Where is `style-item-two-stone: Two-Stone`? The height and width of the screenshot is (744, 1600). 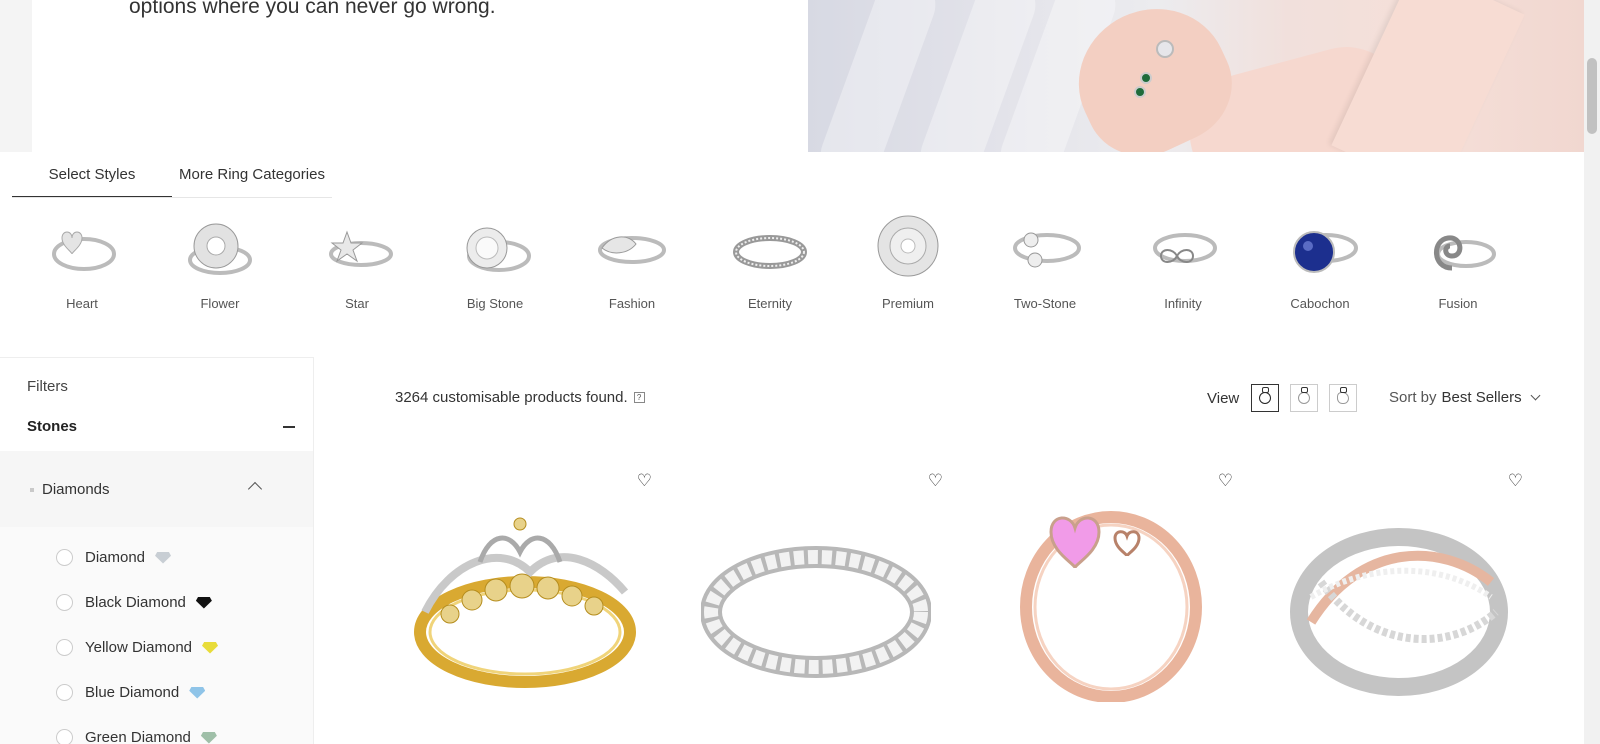 style-item-two-stone: Two-Stone is located at coordinates (1045, 260).